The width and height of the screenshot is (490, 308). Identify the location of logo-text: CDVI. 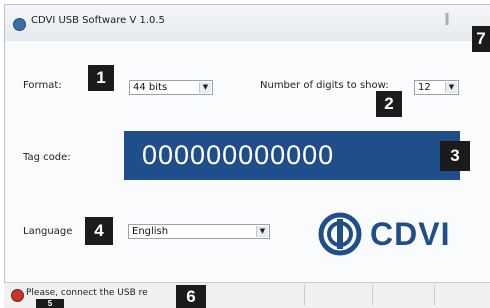
(410, 234).